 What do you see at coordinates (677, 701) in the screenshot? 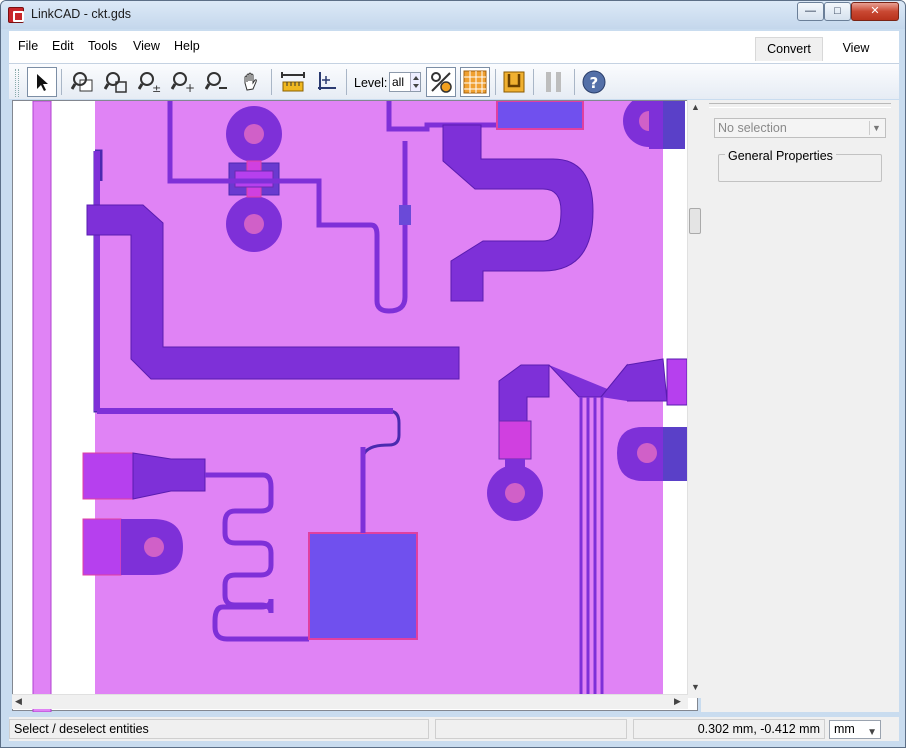
I see `scroll-right-icon: ▶` at bounding box center [677, 701].